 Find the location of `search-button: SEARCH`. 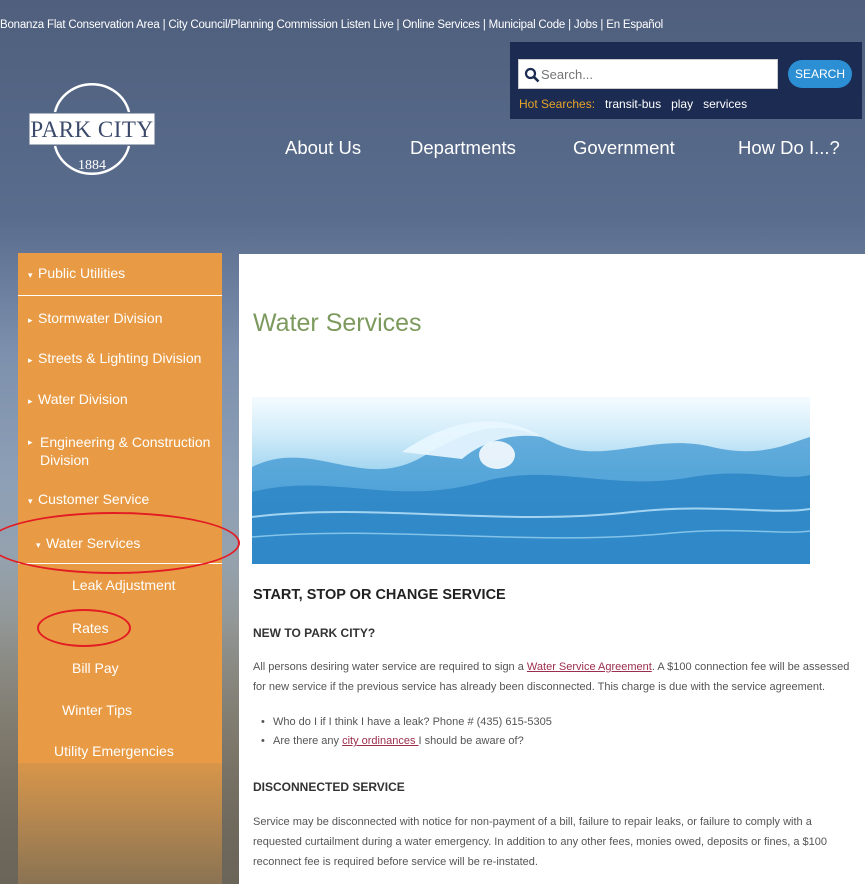

search-button: SEARCH is located at coordinates (820, 74).